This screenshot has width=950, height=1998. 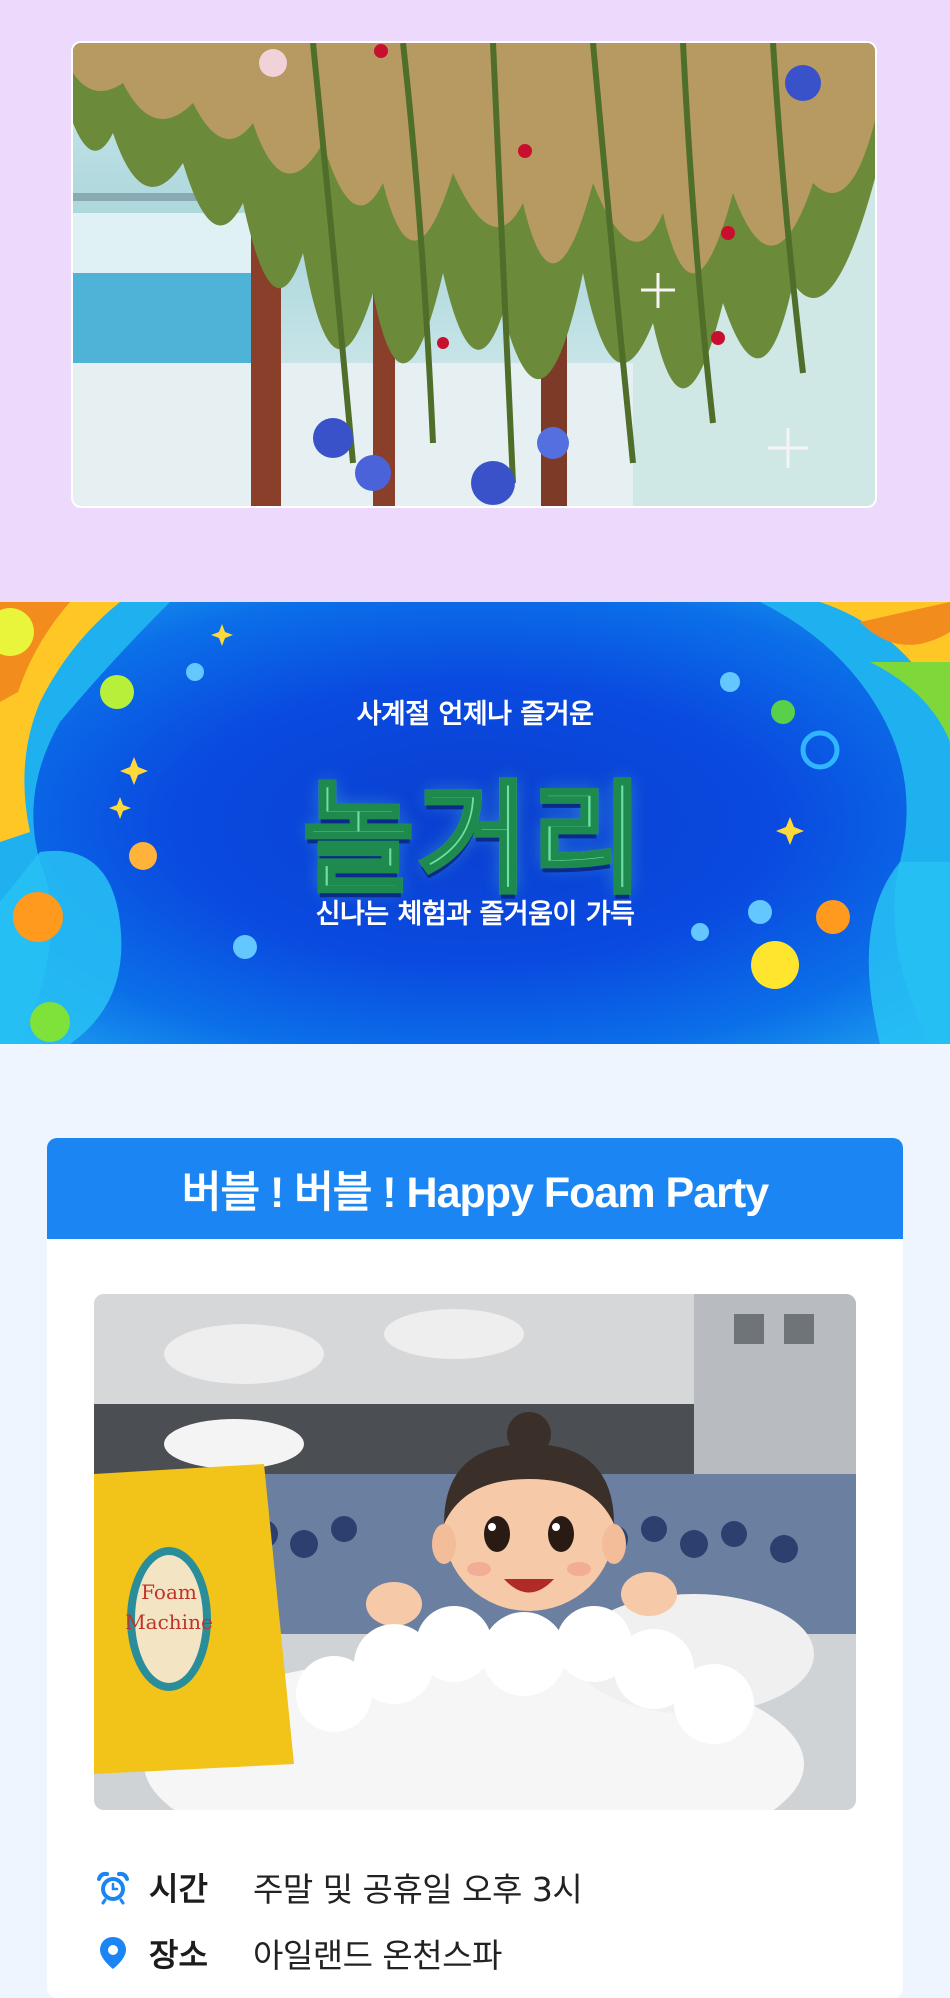 I want to click on alarm-clock-icon, so click(x=113, y=1888).